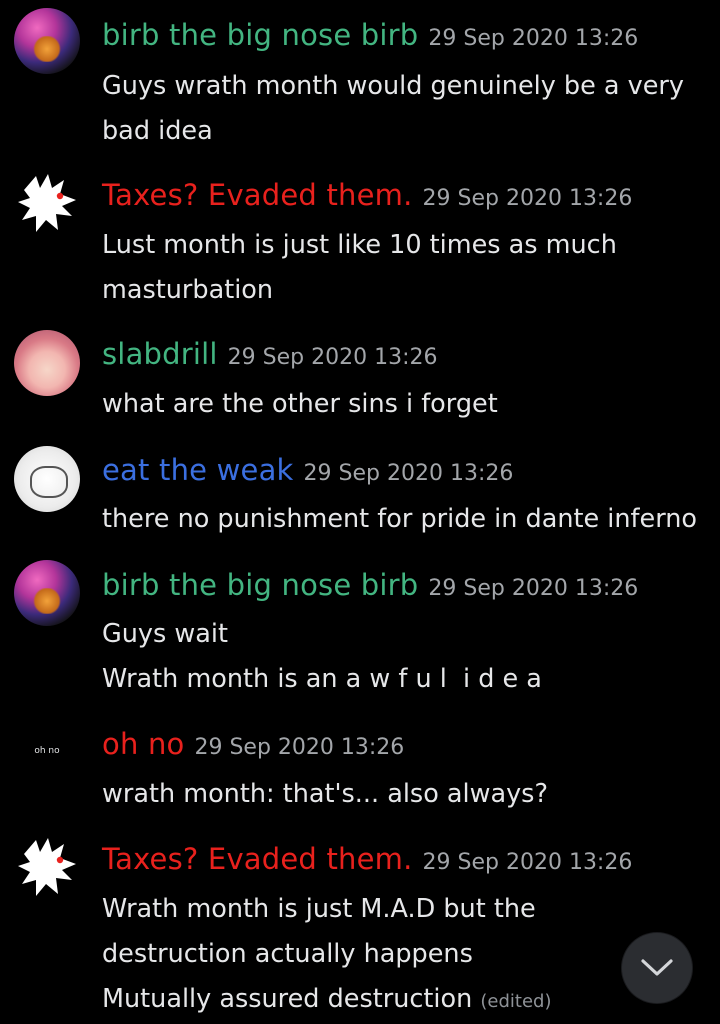 The image size is (720, 1024). What do you see at coordinates (322, 679) in the screenshot?
I see `message-line: Wrath month is an a w f u l i d e a` at bounding box center [322, 679].